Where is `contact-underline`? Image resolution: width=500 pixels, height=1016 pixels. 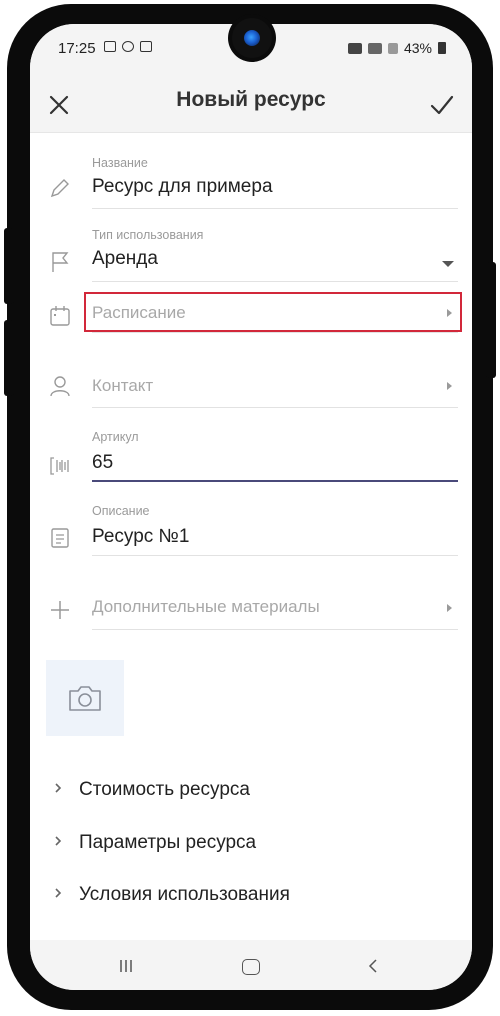 contact-underline is located at coordinates (275, 407).